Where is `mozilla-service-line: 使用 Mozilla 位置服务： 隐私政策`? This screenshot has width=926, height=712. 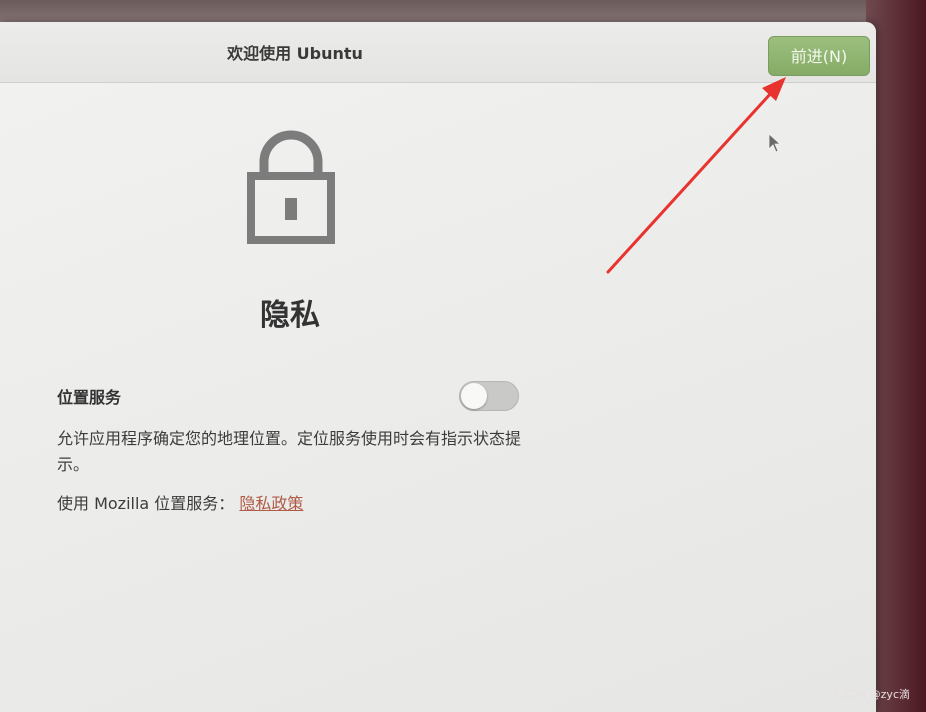
mozilla-service-line: 使用 Mozilla 位置服务： 隐私政策 is located at coordinates (180, 502).